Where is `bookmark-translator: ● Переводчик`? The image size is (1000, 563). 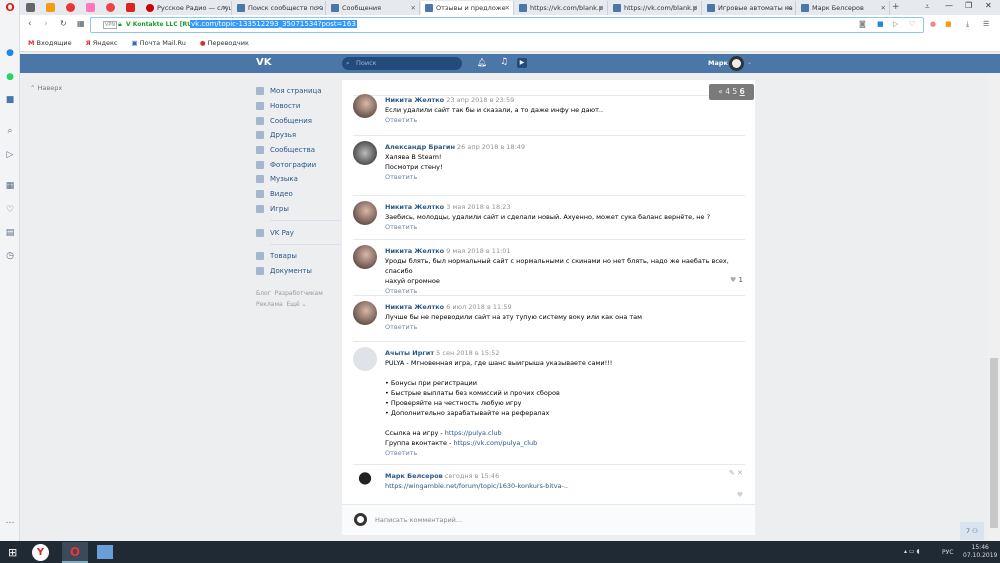 bookmark-translator: ● Переводчик is located at coordinates (224, 43).